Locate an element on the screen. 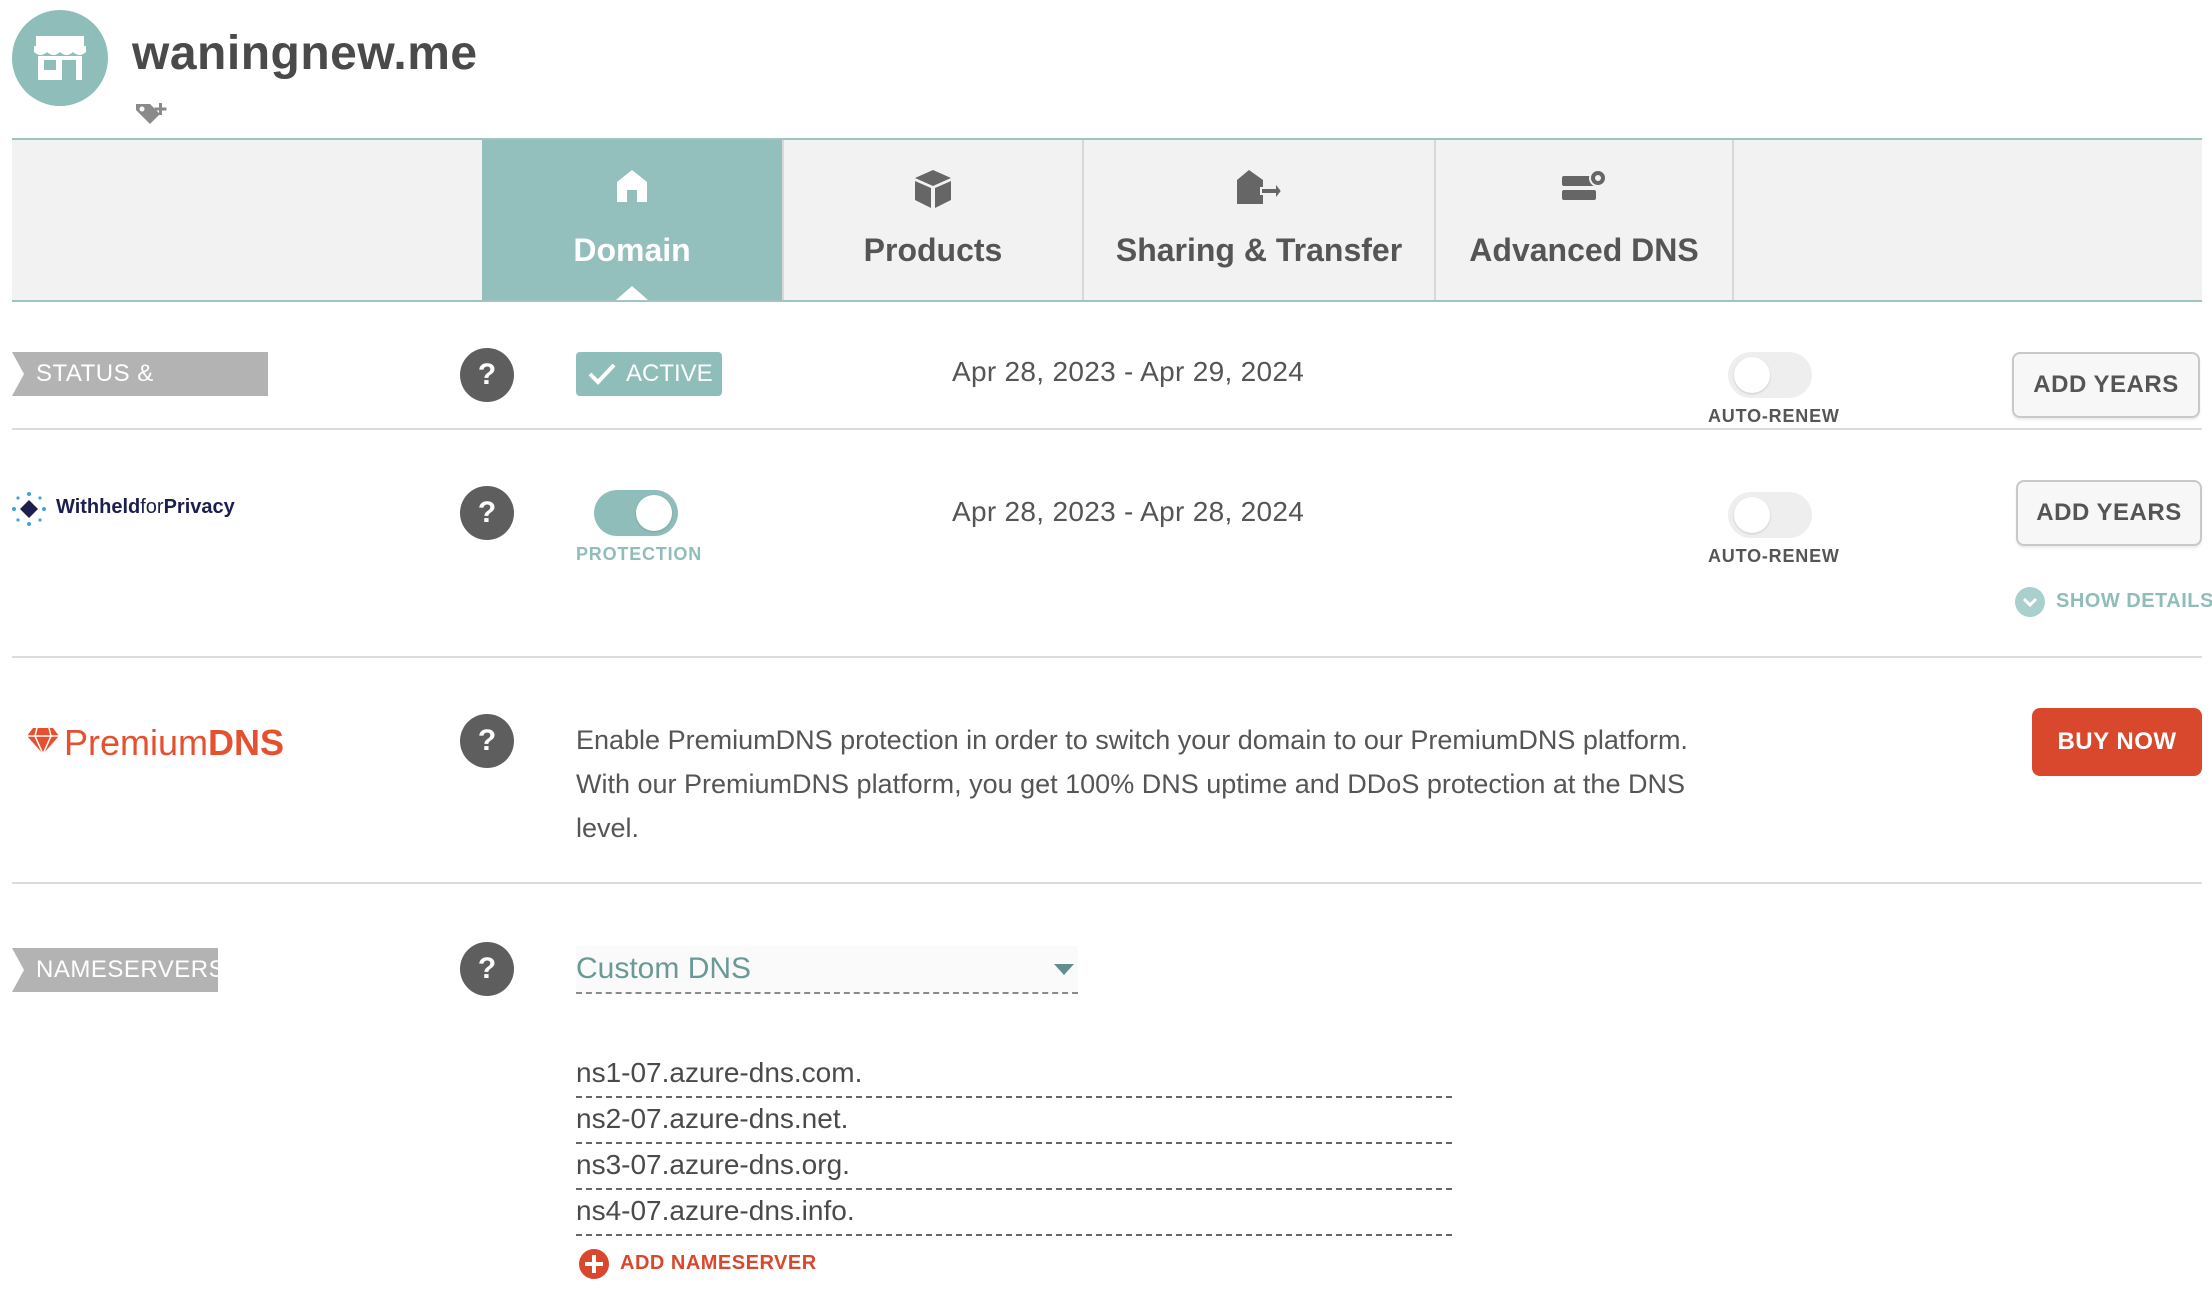 This screenshot has width=2212, height=1298. description-line: level. is located at coordinates (608, 828).